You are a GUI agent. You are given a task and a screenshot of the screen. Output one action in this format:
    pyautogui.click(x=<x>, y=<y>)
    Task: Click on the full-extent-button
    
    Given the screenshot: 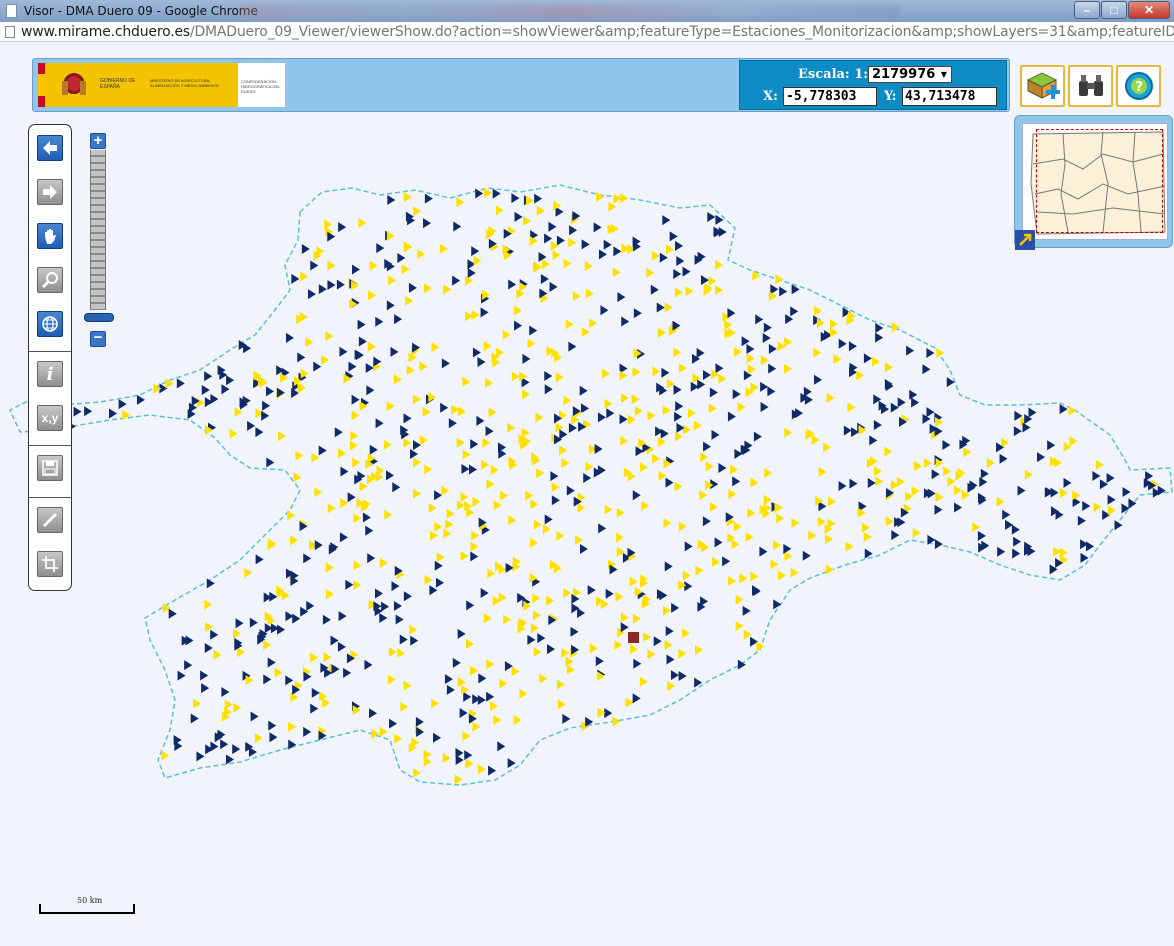 What is the action you would take?
    pyautogui.click(x=50, y=324)
    